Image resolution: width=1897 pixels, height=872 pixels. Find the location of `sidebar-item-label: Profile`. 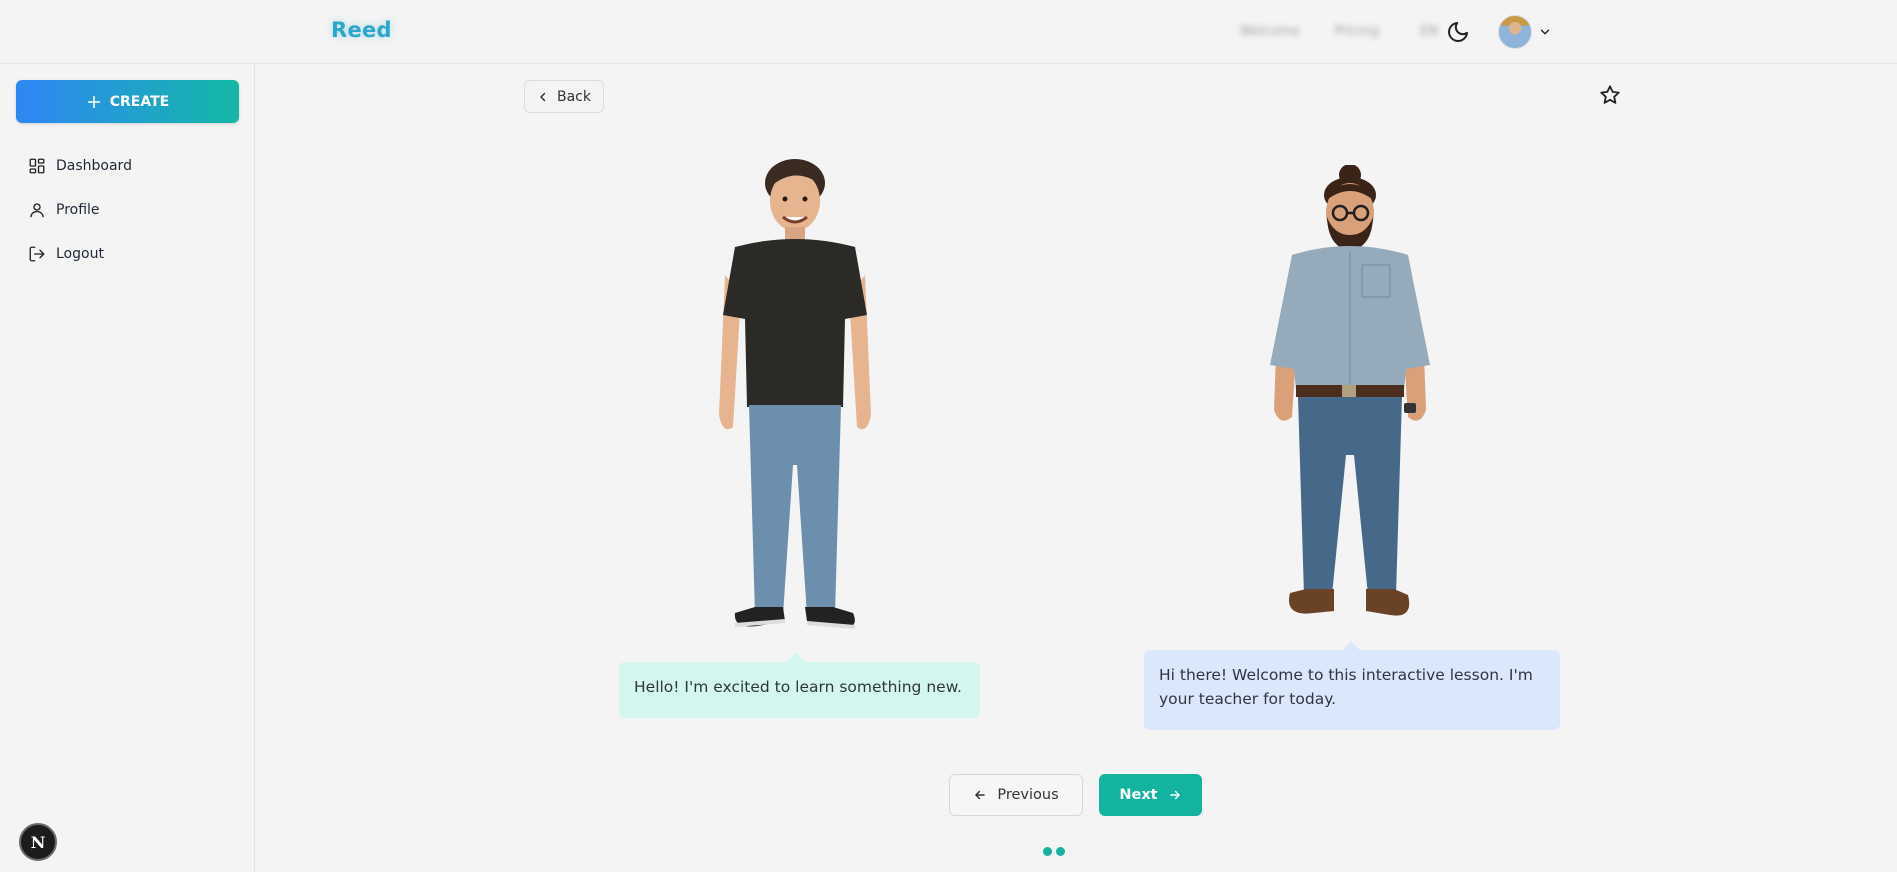

sidebar-item-label: Profile is located at coordinates (78, 210).